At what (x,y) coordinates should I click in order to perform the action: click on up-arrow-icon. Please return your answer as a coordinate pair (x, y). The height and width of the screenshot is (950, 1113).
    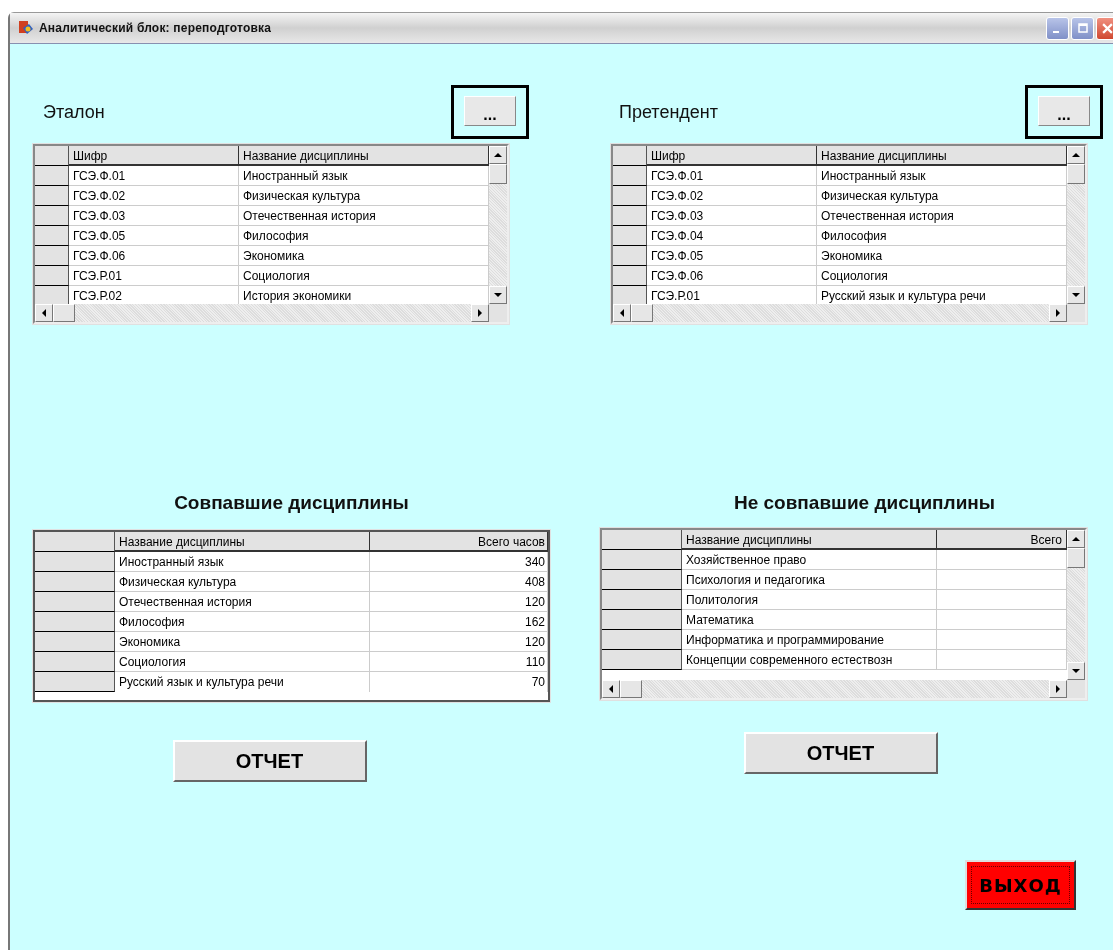
    Looking at the image, I should click on (1076, 155).